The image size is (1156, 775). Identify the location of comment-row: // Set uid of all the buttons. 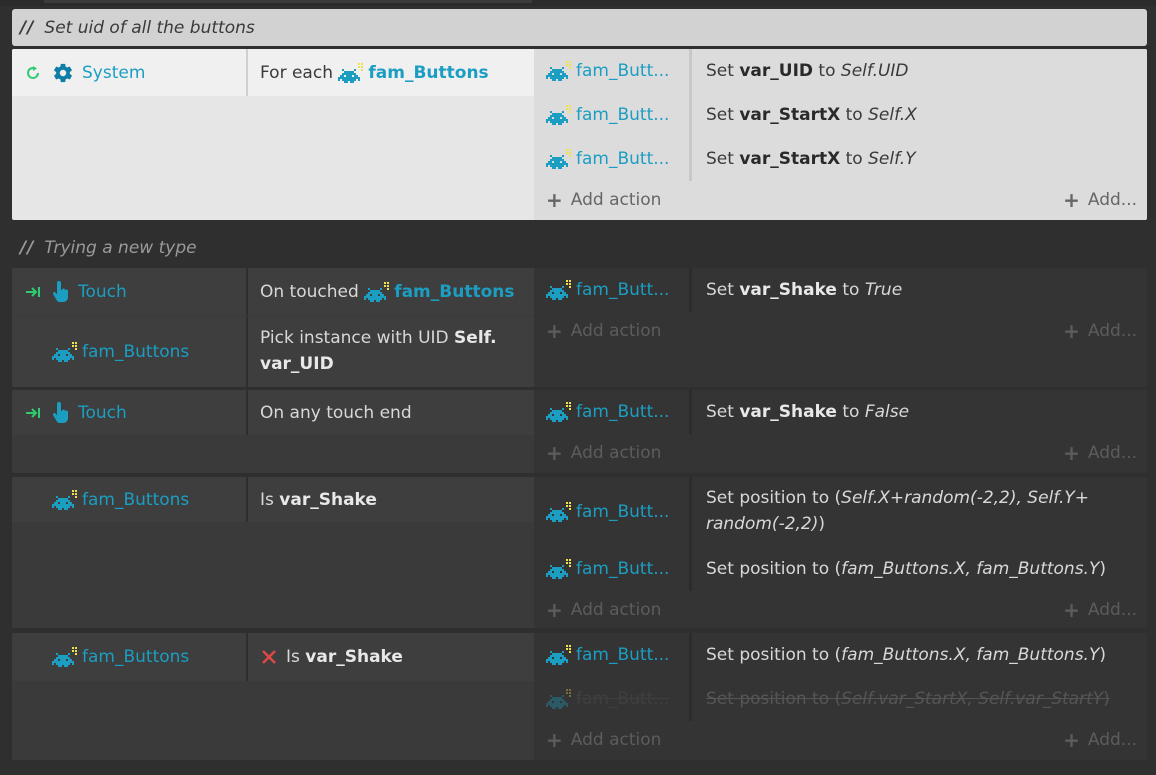
(579, 27).